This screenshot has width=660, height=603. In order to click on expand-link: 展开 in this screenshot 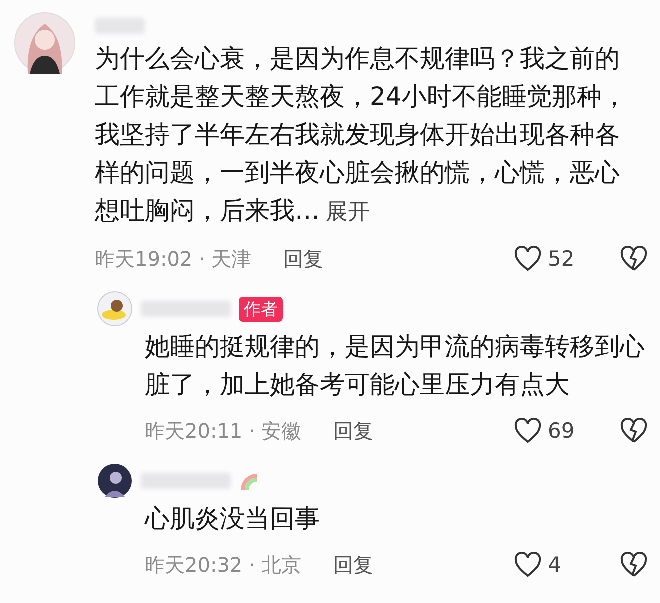, I will do `click(348, 212)`.